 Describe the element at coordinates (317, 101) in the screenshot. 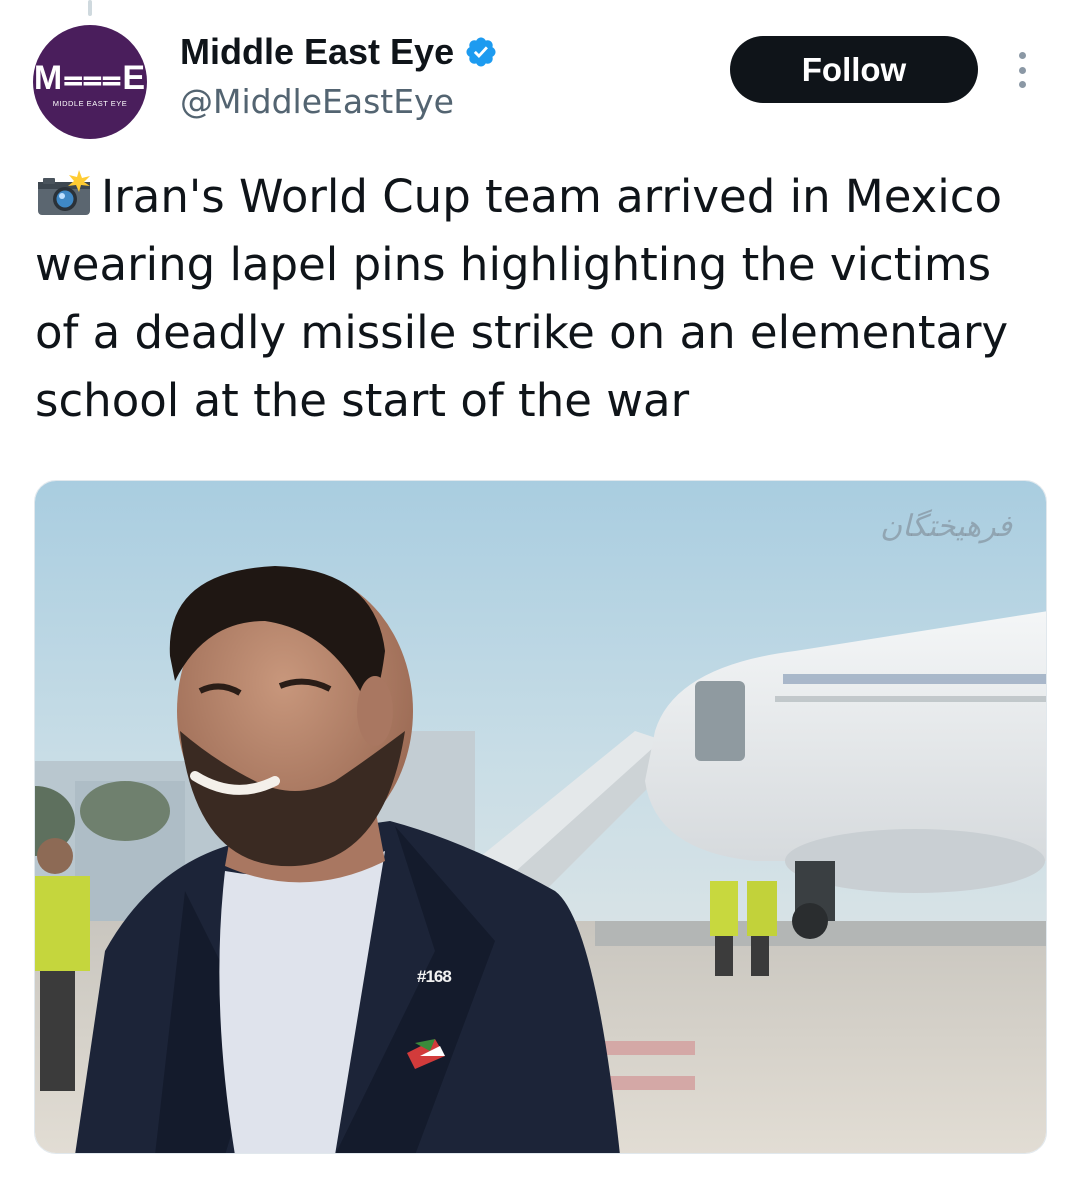

I see `author-handle: @MiddleEastEye` at that location.